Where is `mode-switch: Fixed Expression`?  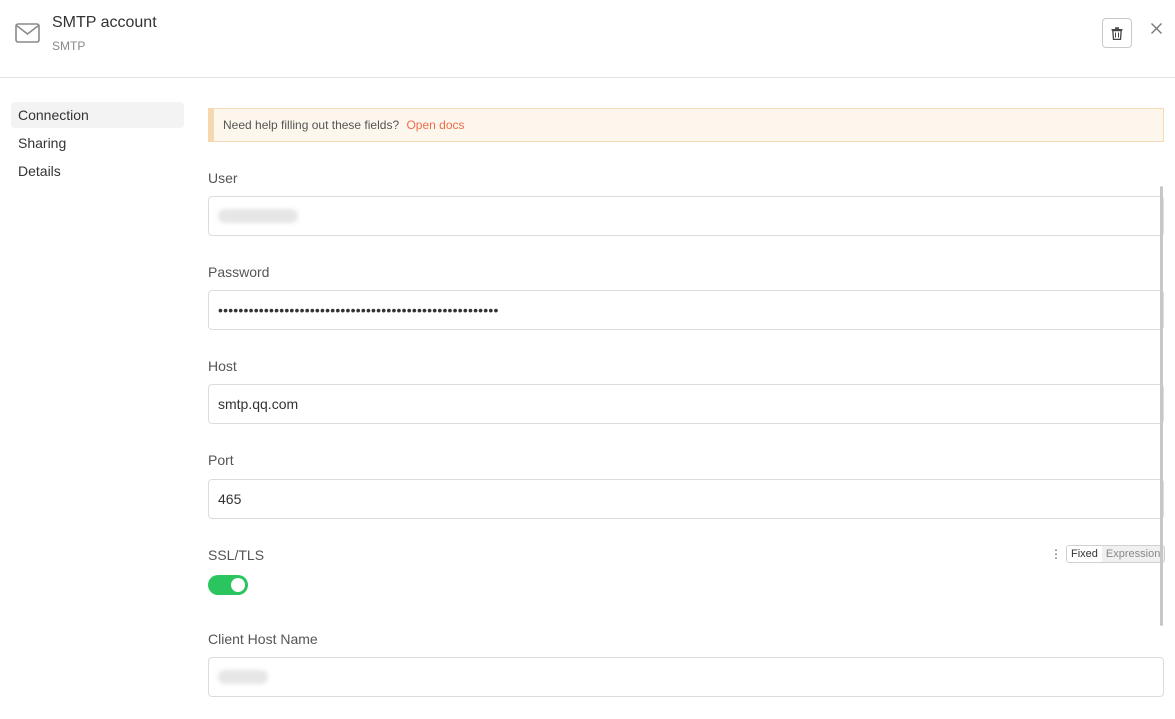 mode-switch: Fixed Expression is located at coordinates (1116, 554).